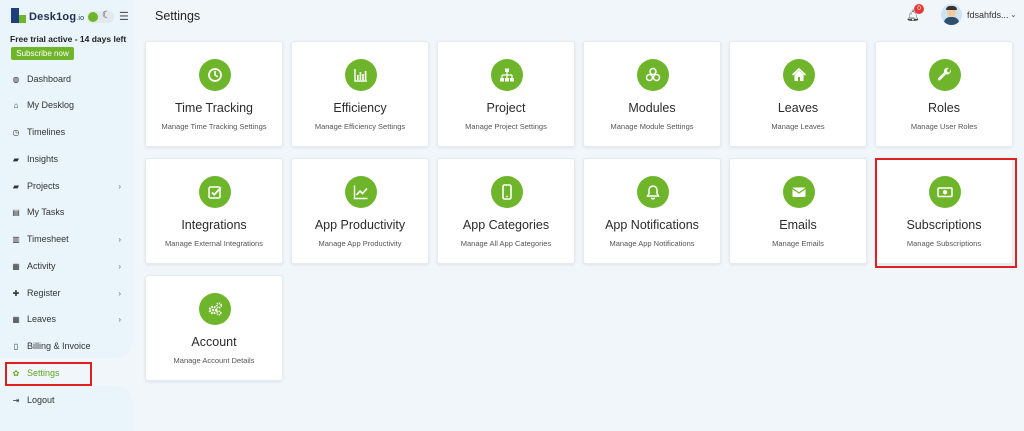 The height and width of the screenshot is (431, 1024). I want to click on sidebar-item-leaves: ▦ Leaves ›, so click(66, 319).